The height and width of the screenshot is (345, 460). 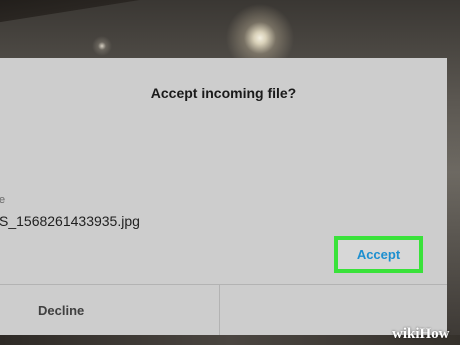 What do you see at coordinates (378, 254) in the screenshot?
I see `accept-button: Accept` at bounding box center [378, 254].